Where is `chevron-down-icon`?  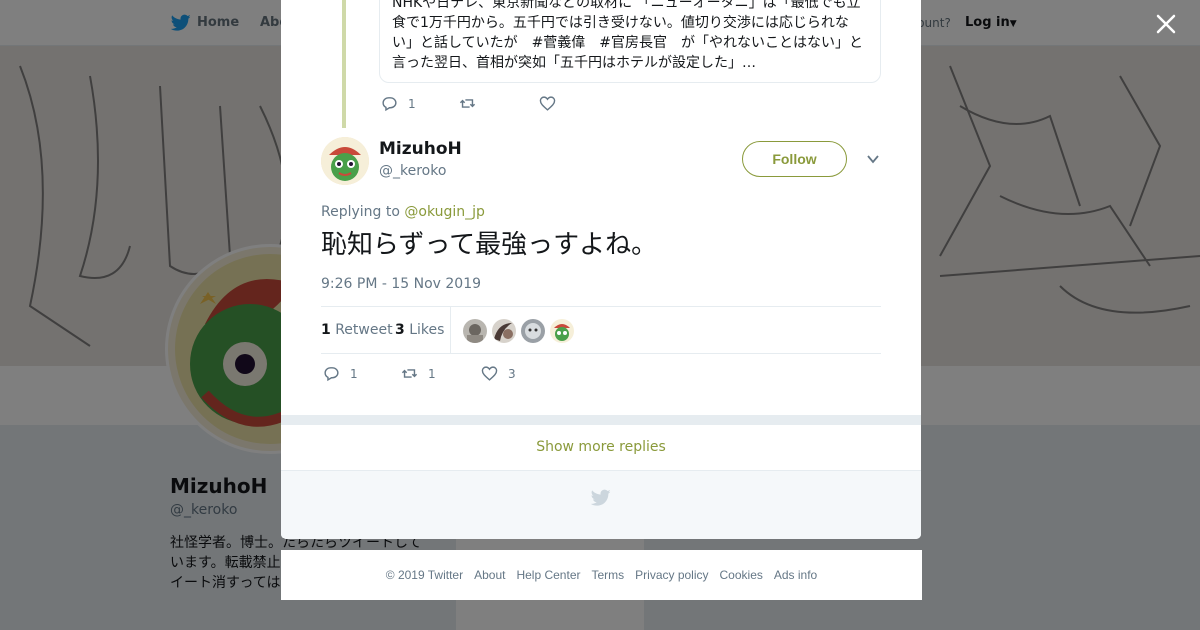
chevron-down-icon is located at coordinates (873, 159).